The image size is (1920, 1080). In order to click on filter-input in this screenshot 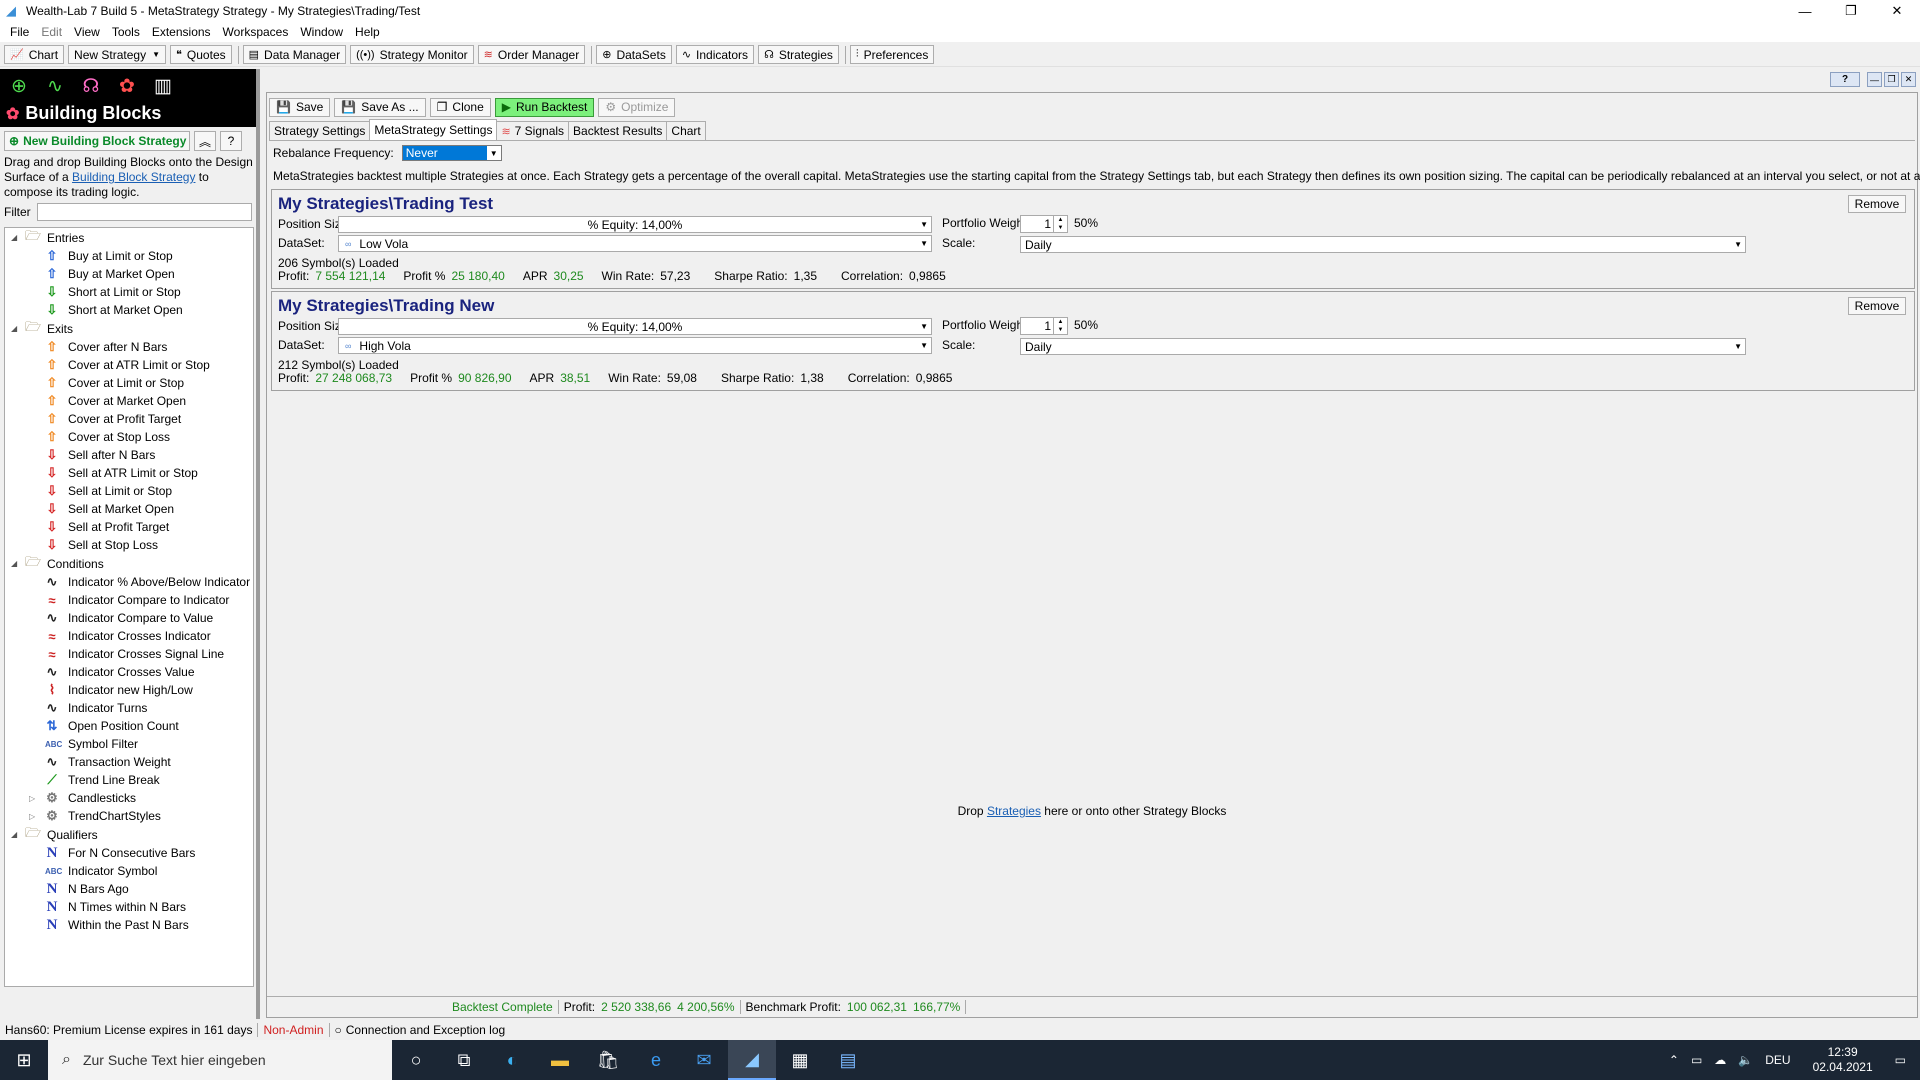, I will do `click(144, 212)`.